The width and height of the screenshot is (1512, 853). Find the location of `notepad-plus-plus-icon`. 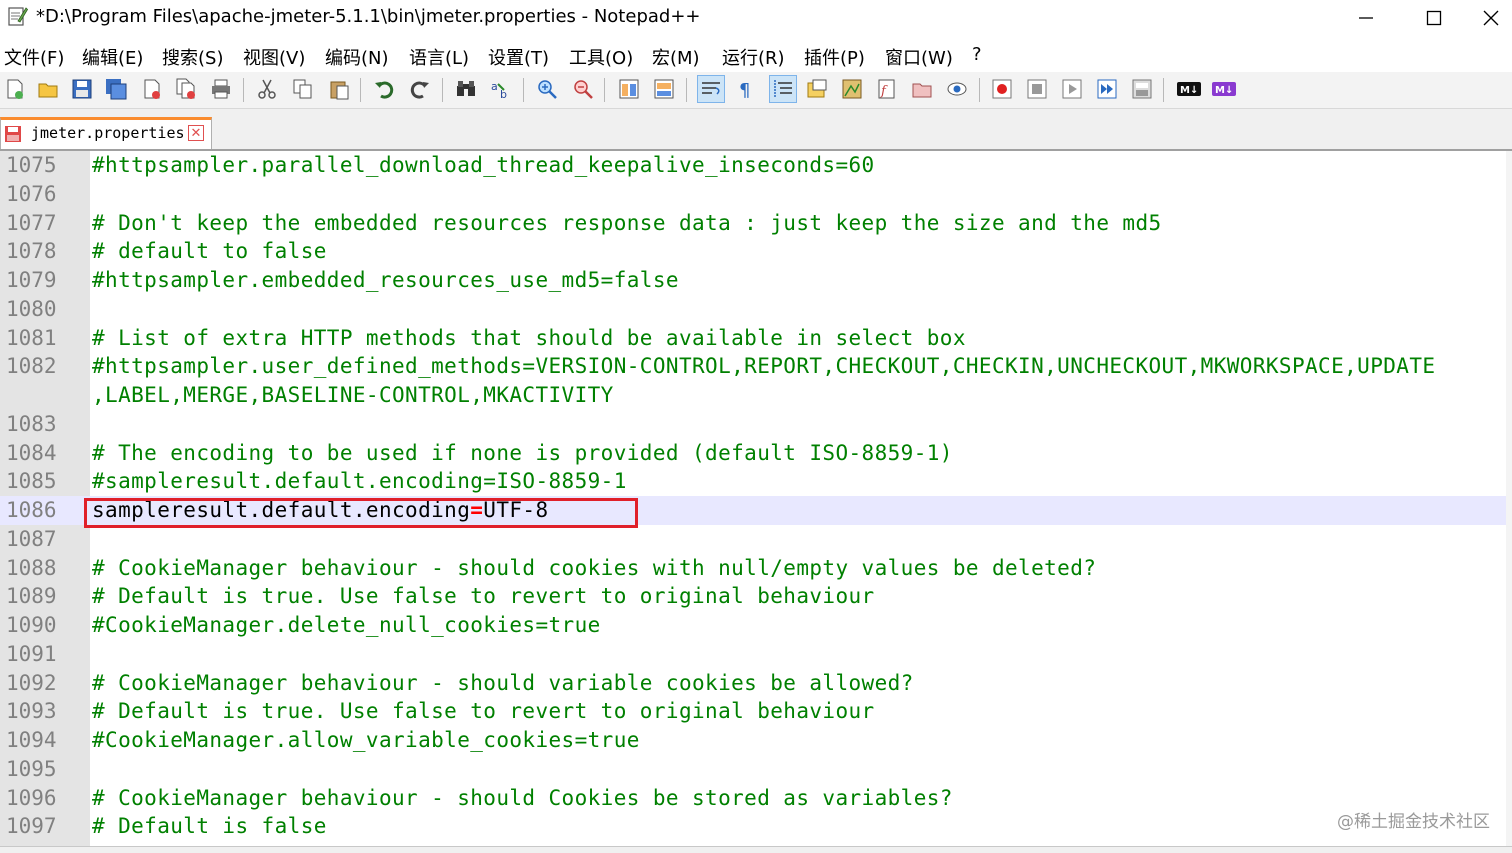

notepad-plus-plus-icon is located at coordinates (18, 16).